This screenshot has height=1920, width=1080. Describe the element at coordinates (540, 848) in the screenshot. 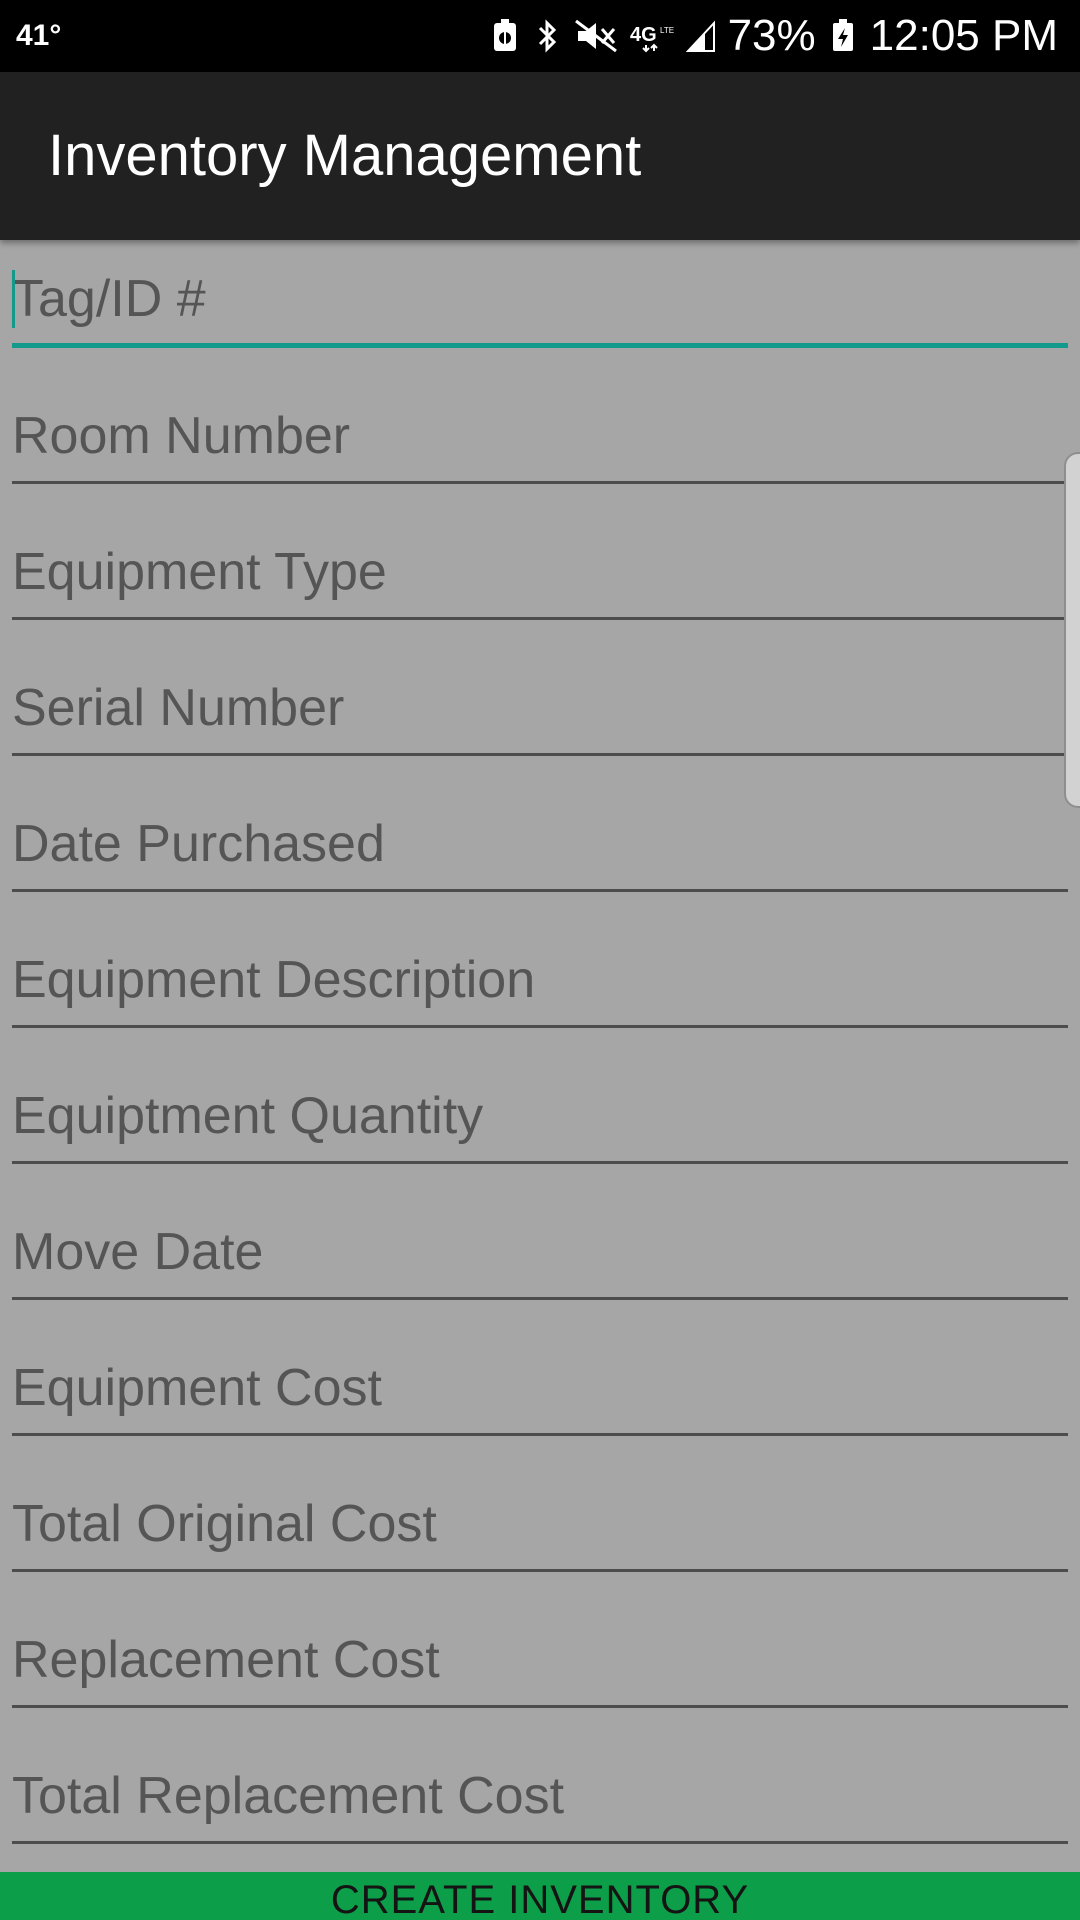

I see `date-purchased-input` at that location.